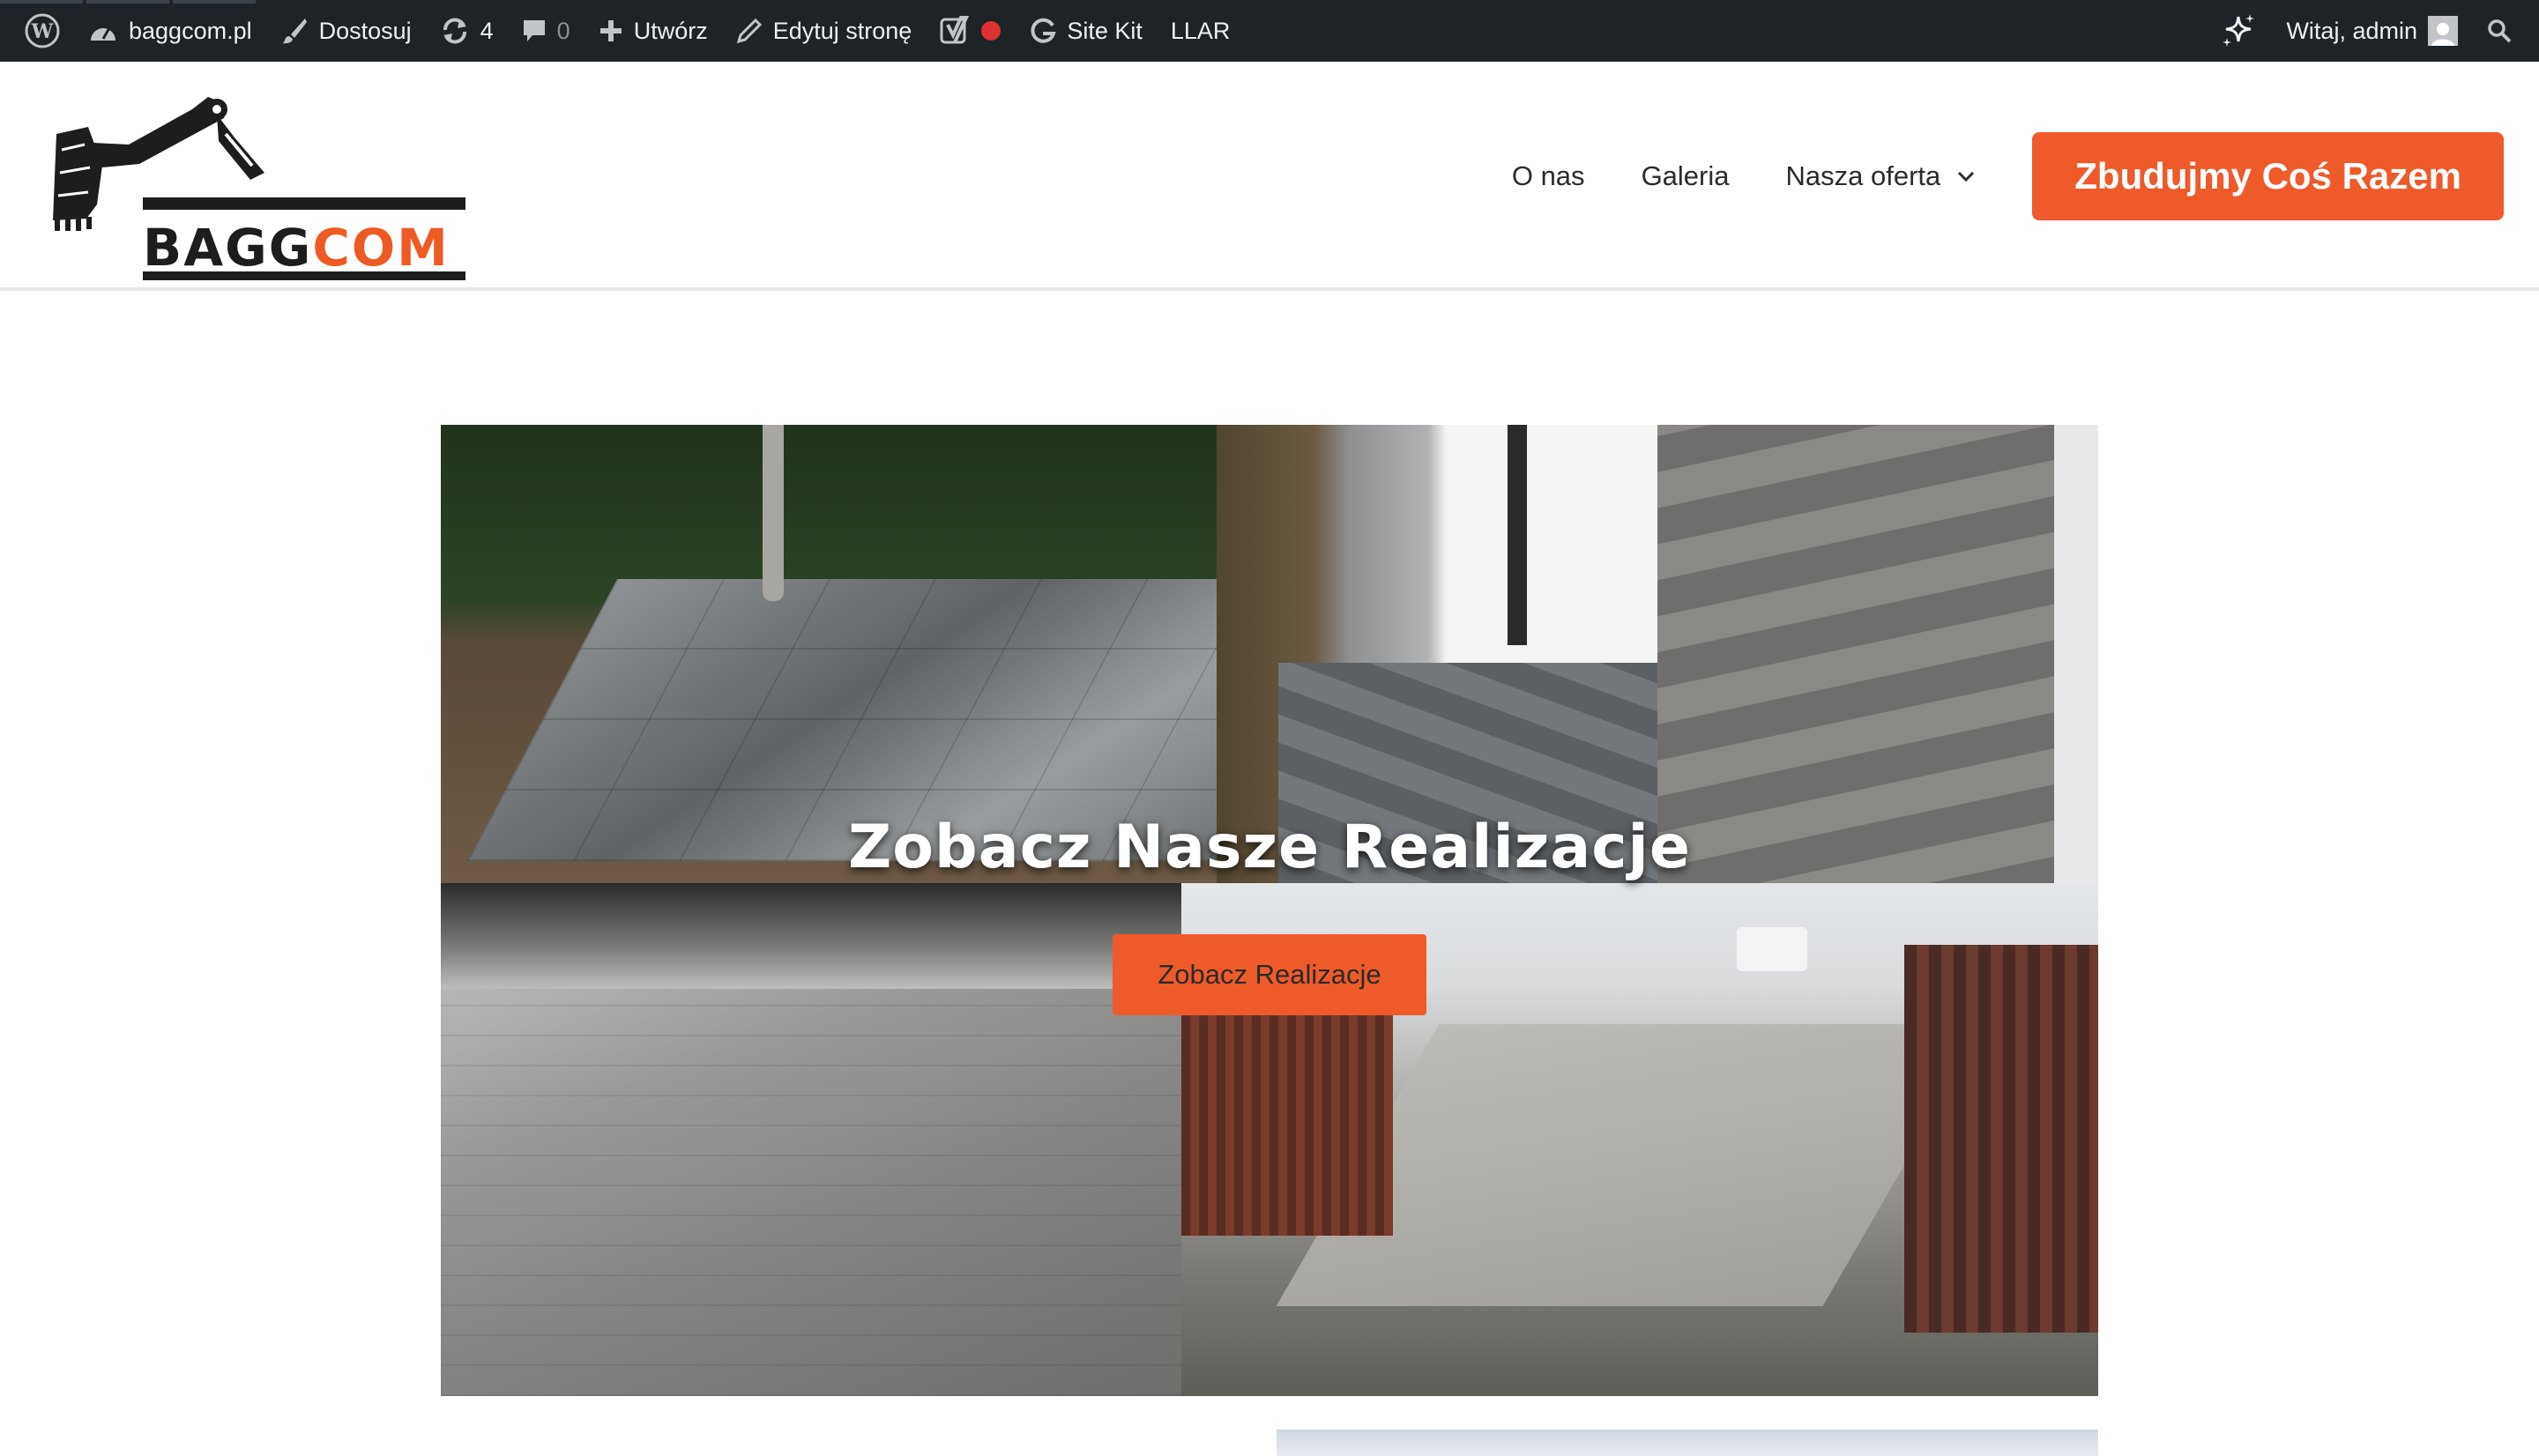 The height and width of the screenshot is (1456, 2539). Describe the element at coordinates (1287, 1125) in the screenshot. I see `gate` at that location.